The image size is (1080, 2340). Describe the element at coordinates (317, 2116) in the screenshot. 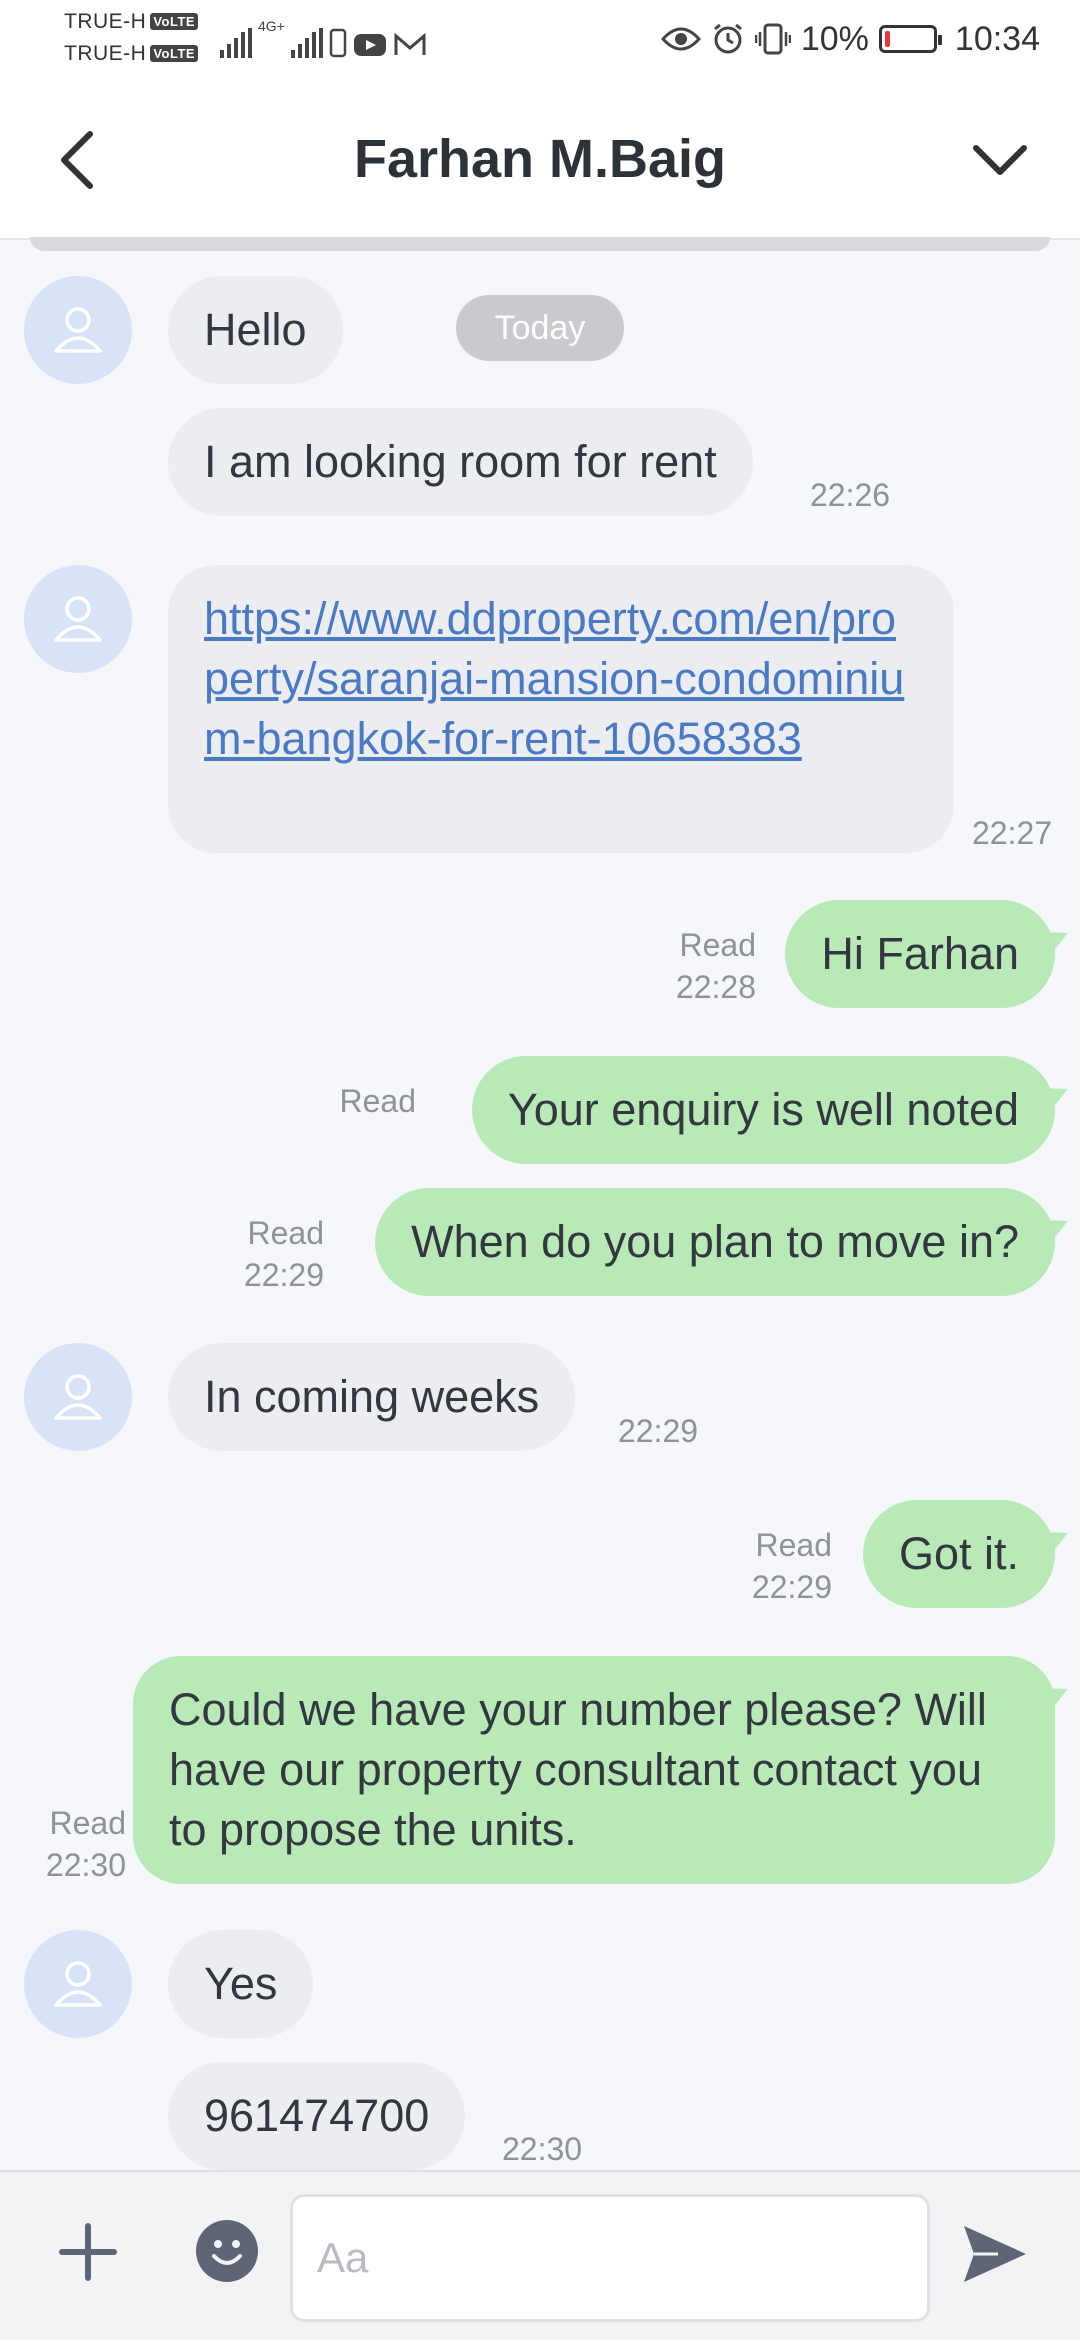

I see `message-bubble-incoming: 961474700` at that location.